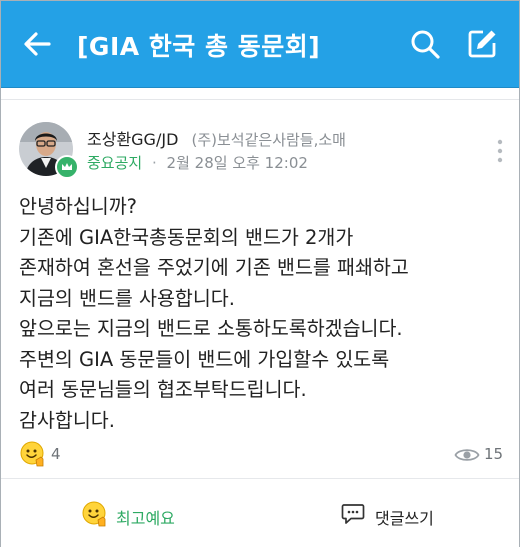  I want to click on view-count: 15, so click(494, 454).